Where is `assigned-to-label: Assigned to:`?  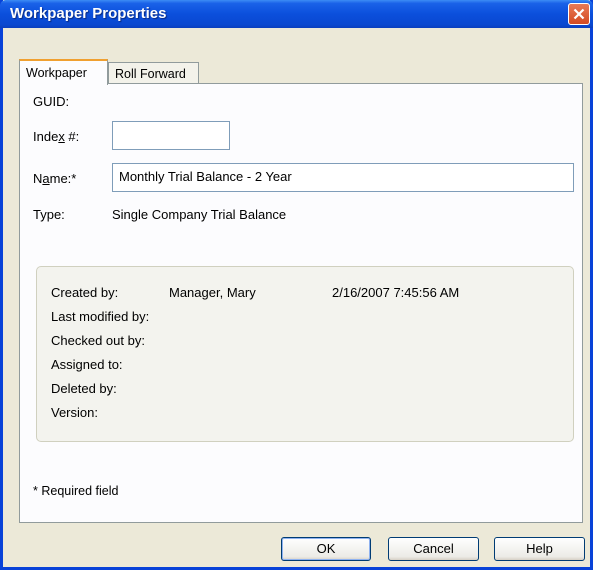 assigned-to-label: Assigned to: is located at coordinates (87, 364).